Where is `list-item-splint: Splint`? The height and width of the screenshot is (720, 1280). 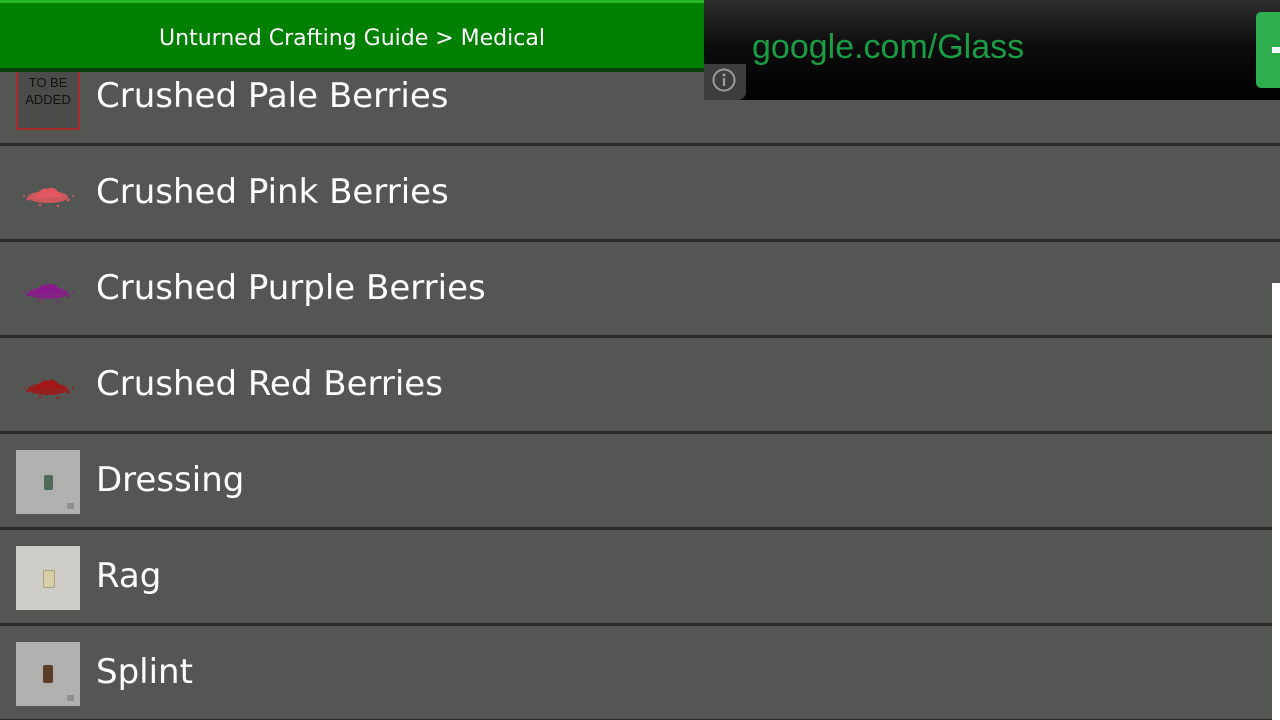
list-item-splint: Splint is located at coordinates (640, 673).